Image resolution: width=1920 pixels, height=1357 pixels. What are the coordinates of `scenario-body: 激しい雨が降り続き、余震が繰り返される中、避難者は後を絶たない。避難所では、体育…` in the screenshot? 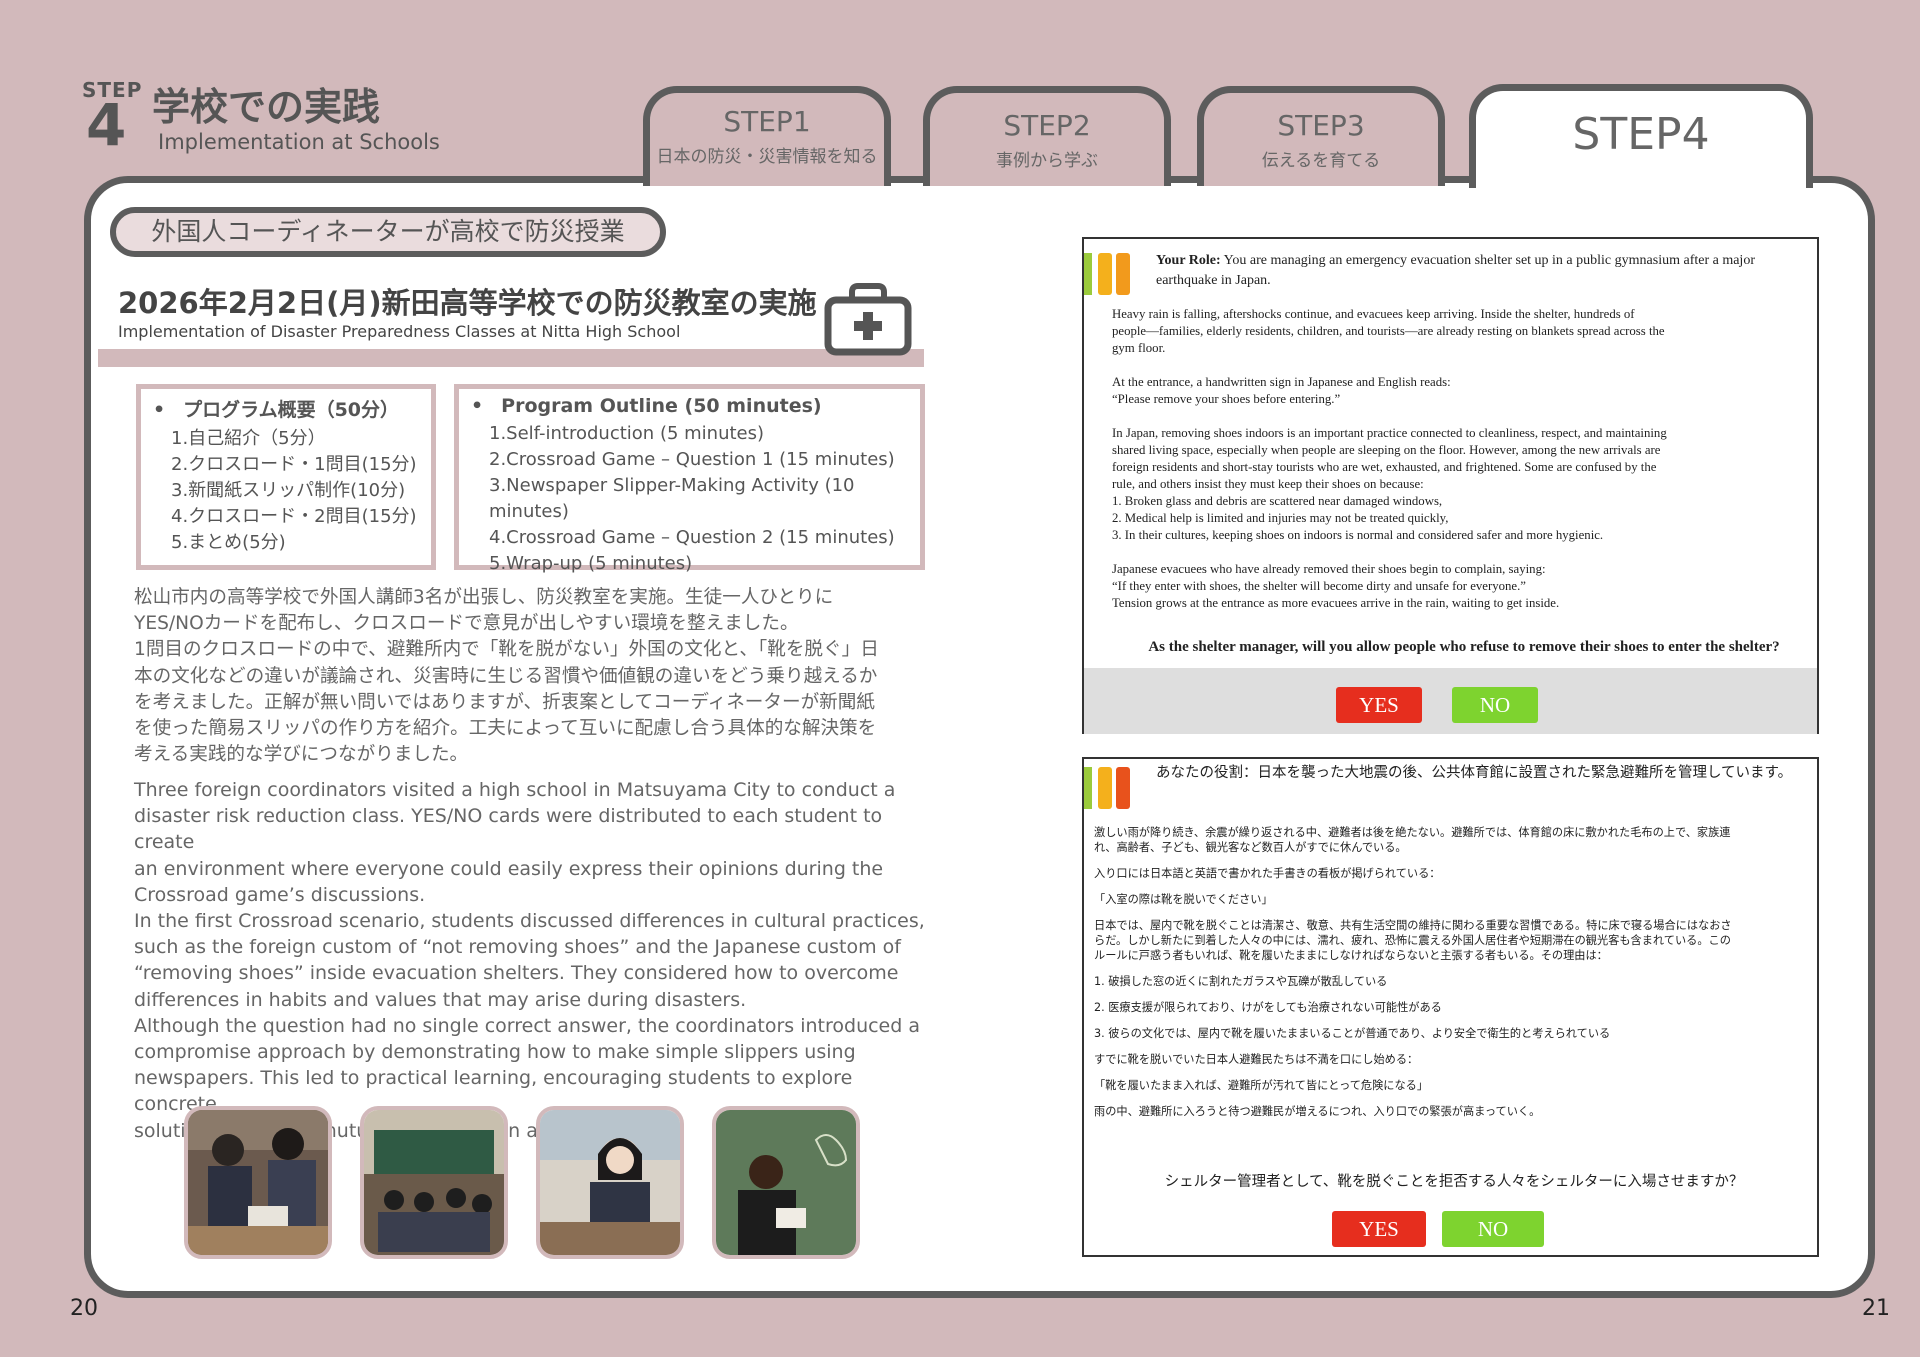 It's located at (1454, 972).